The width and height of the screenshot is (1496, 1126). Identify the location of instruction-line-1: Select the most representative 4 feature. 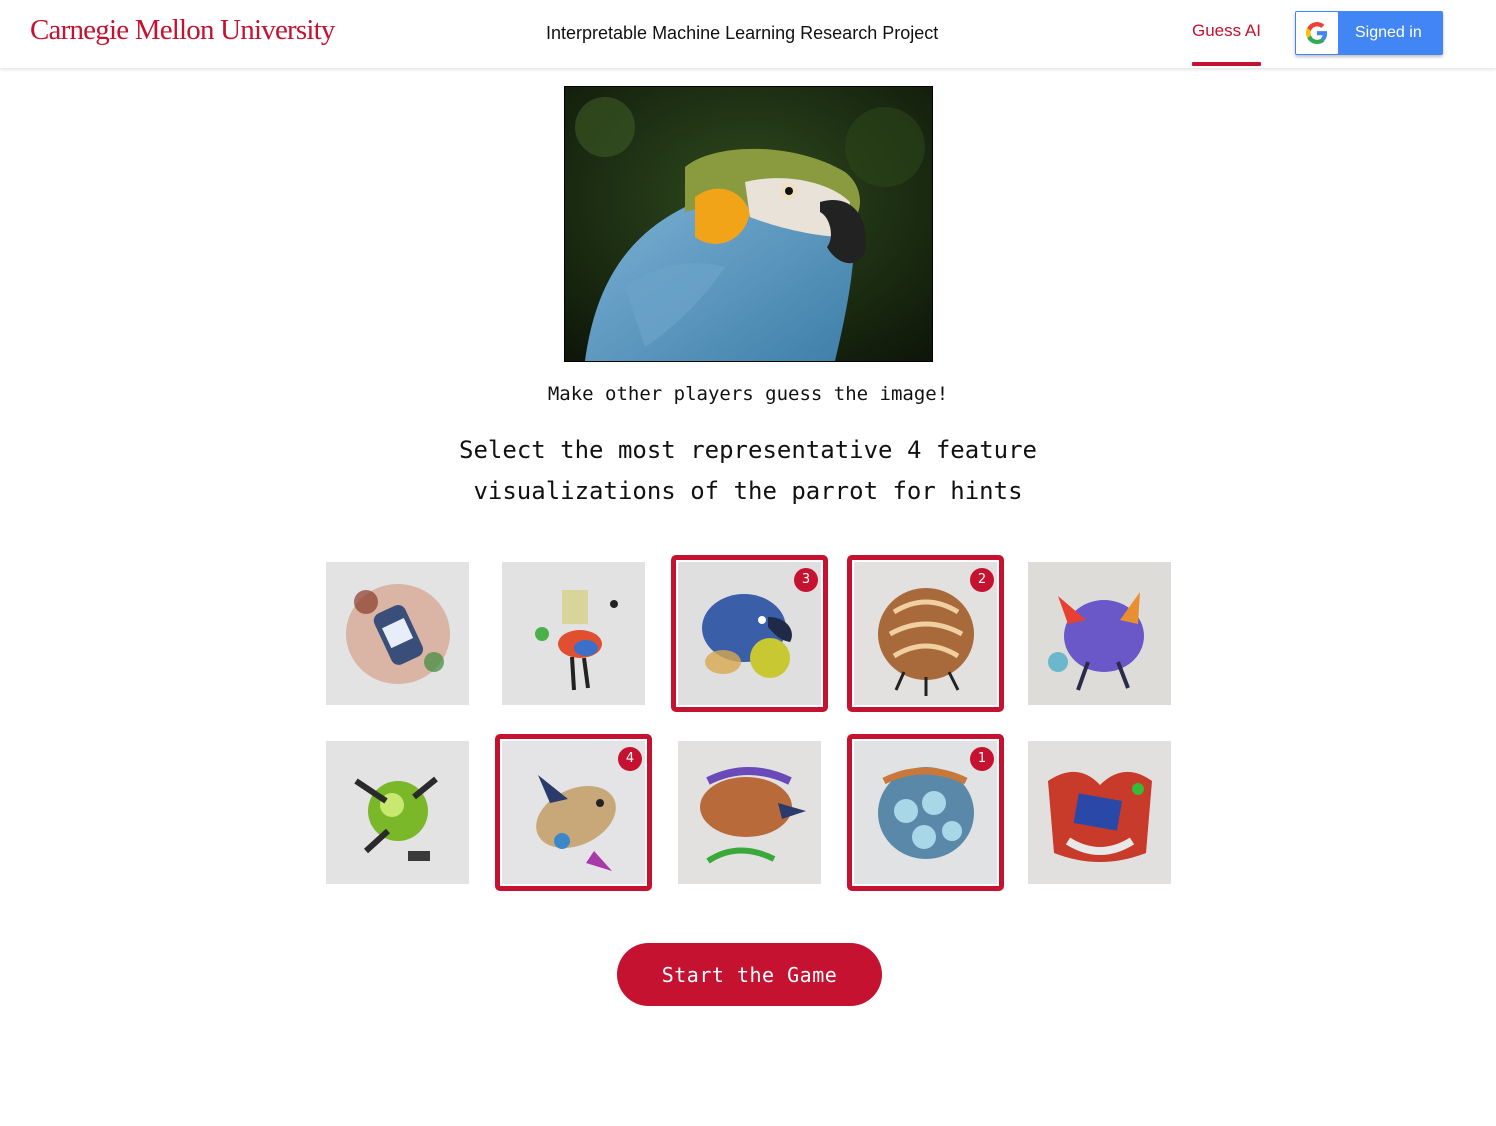
(748, 450).